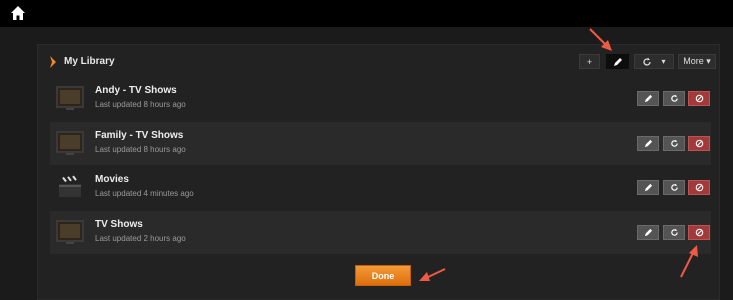 Image resolution: width=733 pixels, height=300 pixels. Describe the element at coordinates (140, 238) in the screenshot. I see `section-updated: Last updated 2 hours ago` at that location.